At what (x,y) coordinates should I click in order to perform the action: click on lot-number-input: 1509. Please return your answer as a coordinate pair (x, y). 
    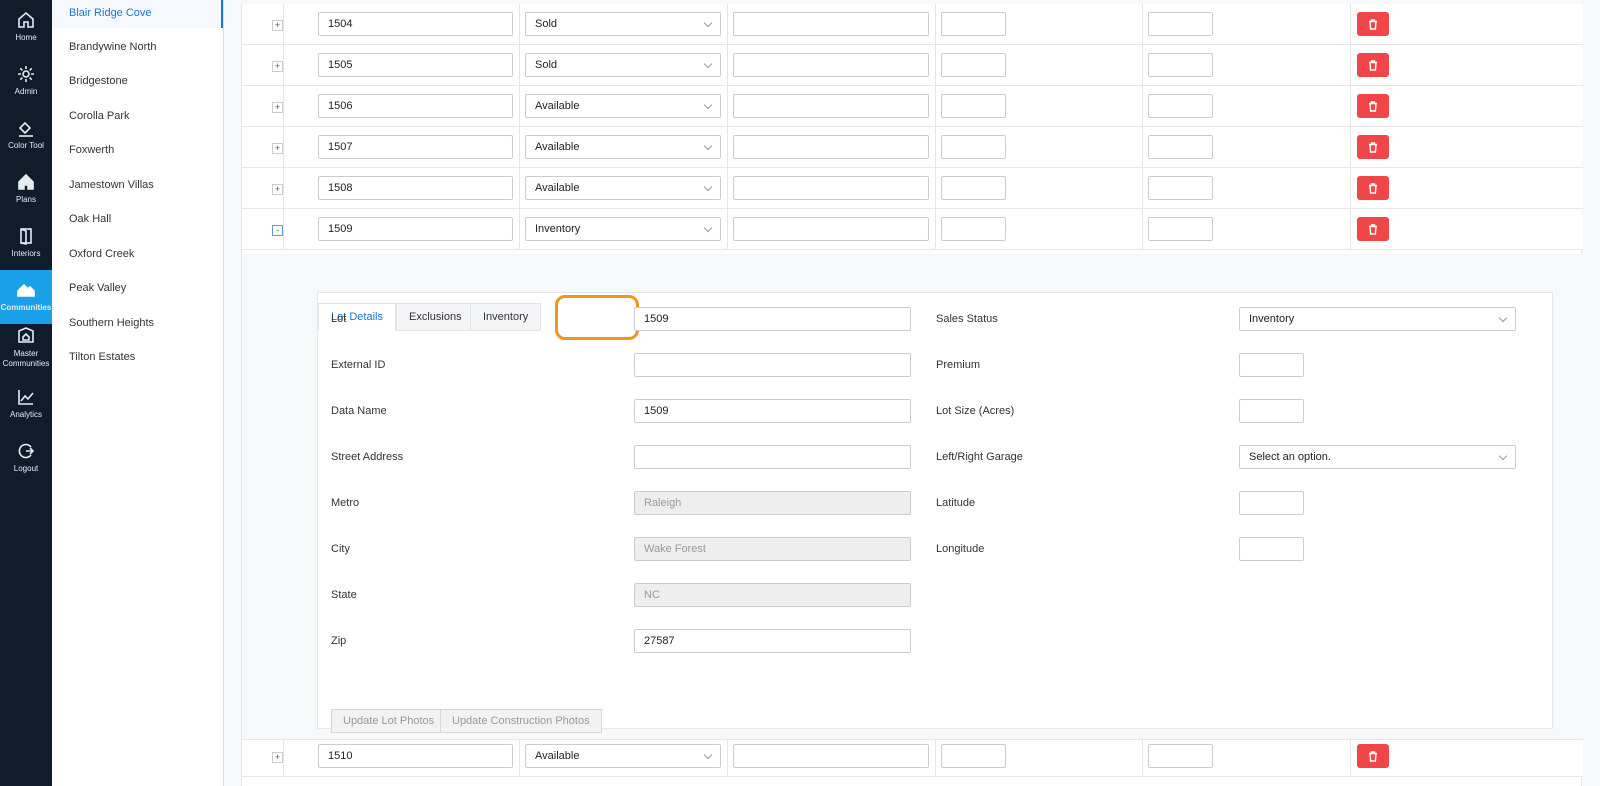
    Looking at the image, I should click on (415, 229).